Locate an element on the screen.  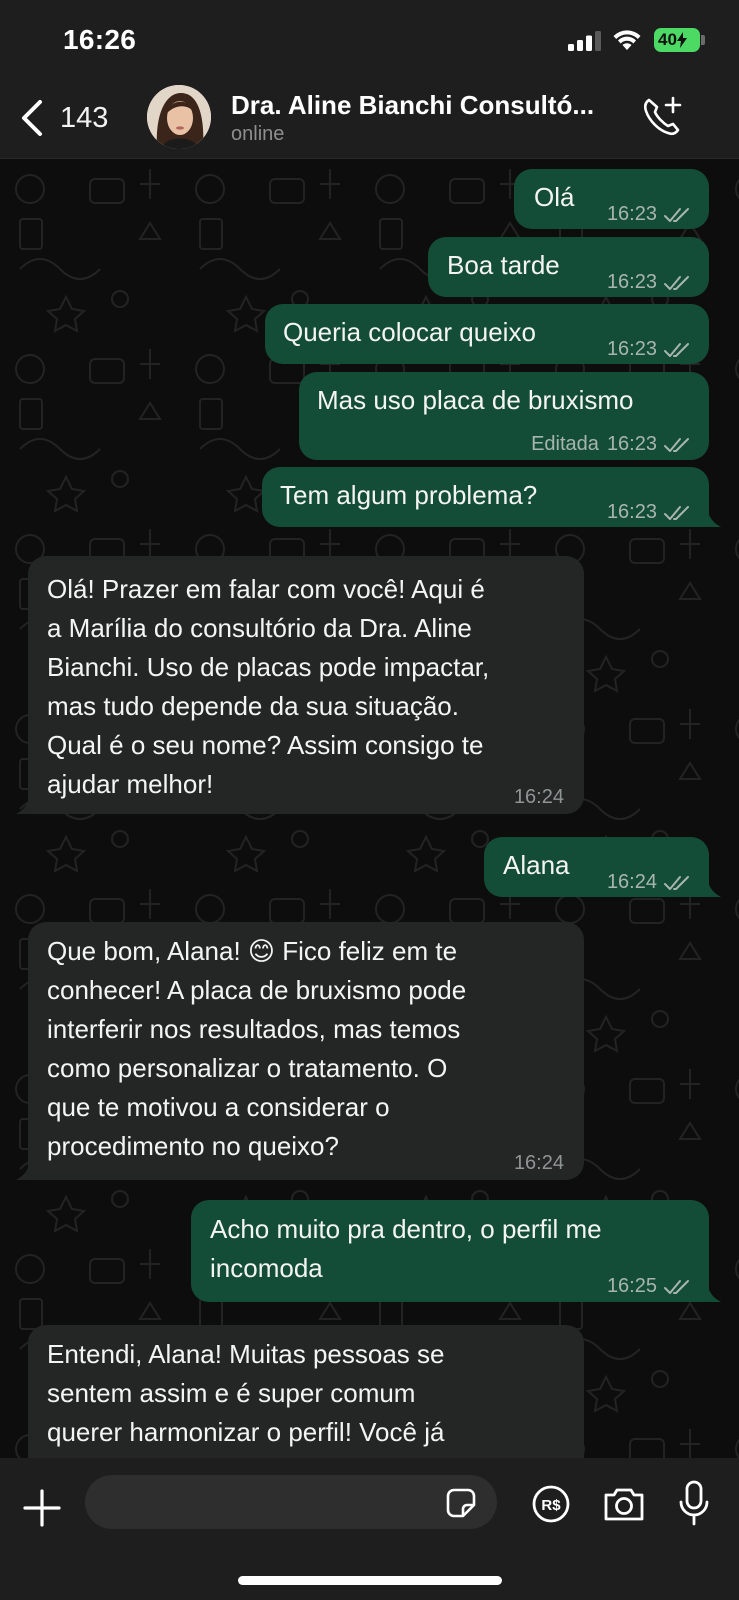
message-outgoing: Queria colocar queixo 16:23 is located at coordinates (487, 334).